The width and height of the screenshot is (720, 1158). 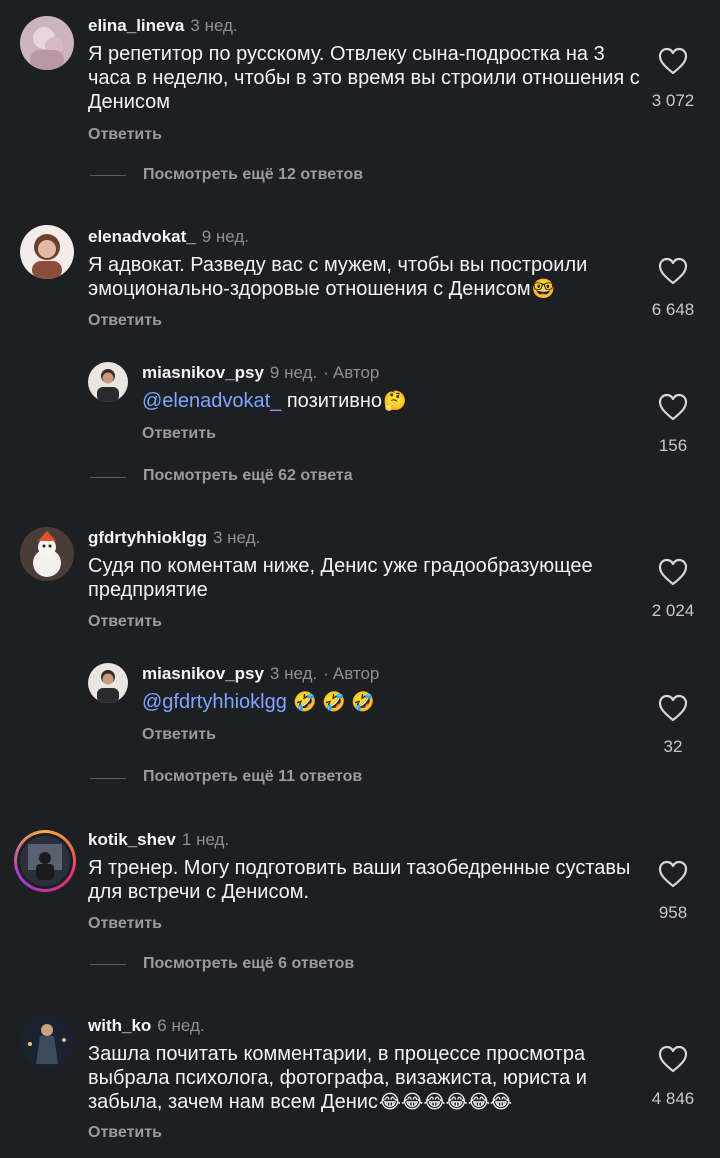 I want to click on view-more-replies-button: Посмотреть ещё 11 ответов, so click(x=252, y=777).